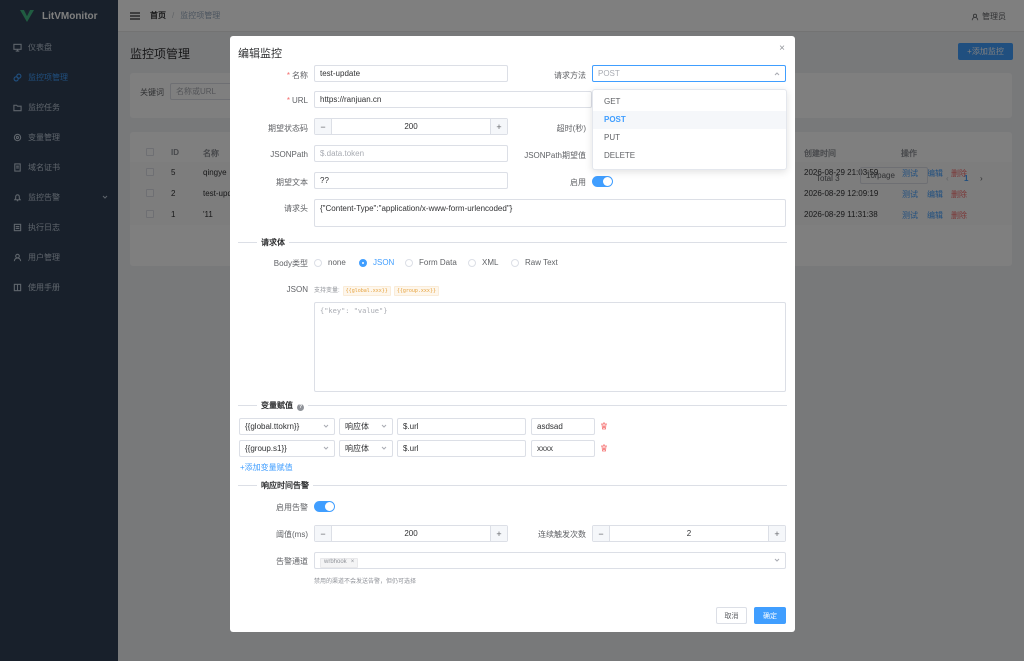 Image resolution: width=1024 pixels, height=661 pixels. What do you see at coordinates (689, 138) in the screenshot?
I see `method-option-put: PUT` at bounding box center [689, 138].